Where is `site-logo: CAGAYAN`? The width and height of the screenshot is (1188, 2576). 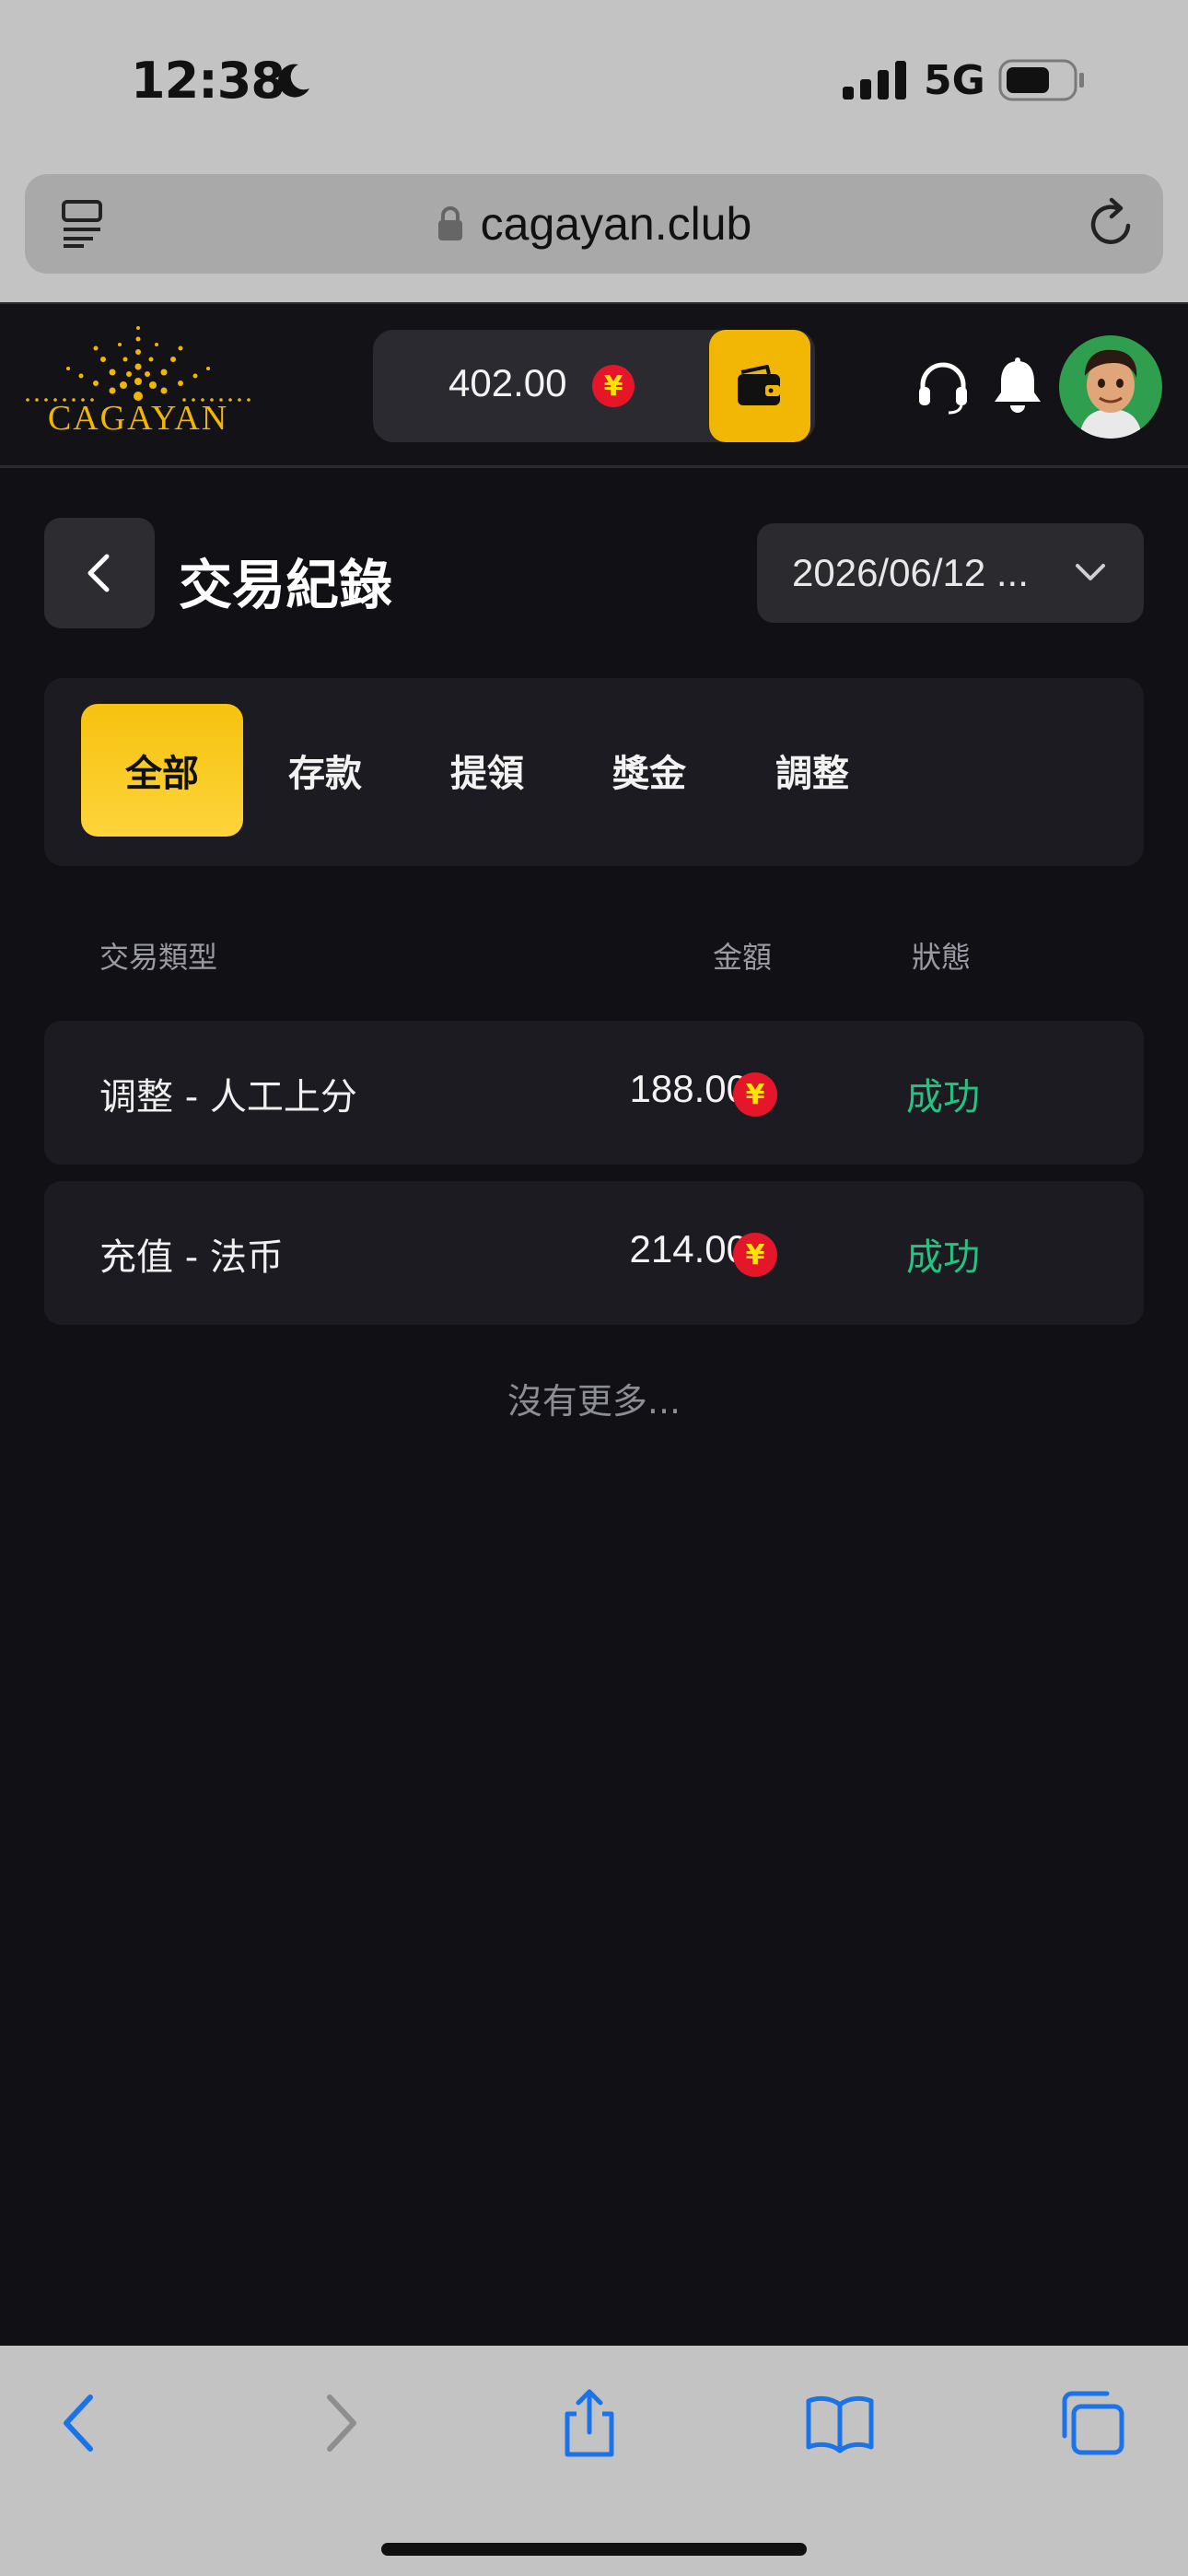
site-logo: CAGAYAN is located at coordinates (138, 388).